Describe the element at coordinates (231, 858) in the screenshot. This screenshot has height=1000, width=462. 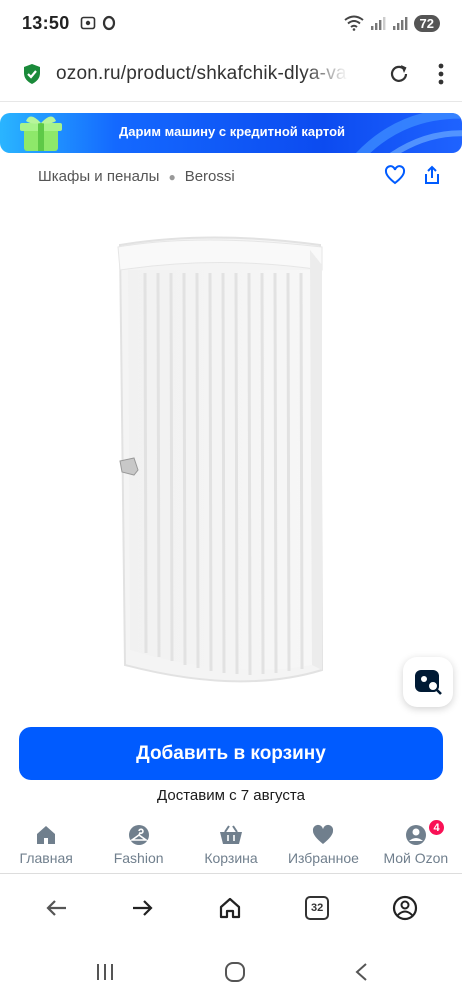
I see `nav-label: Корзина` at that location.